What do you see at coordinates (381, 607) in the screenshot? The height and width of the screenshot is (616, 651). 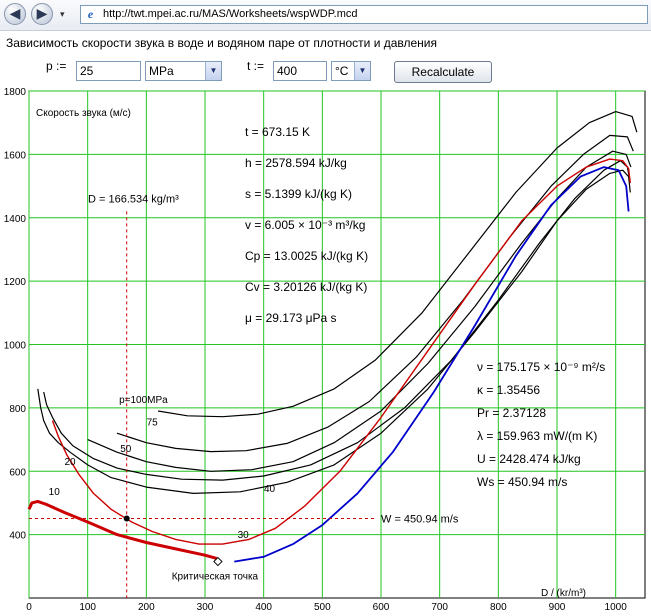 I see `x-tick-label: 600` at bounding box center [381, 607].